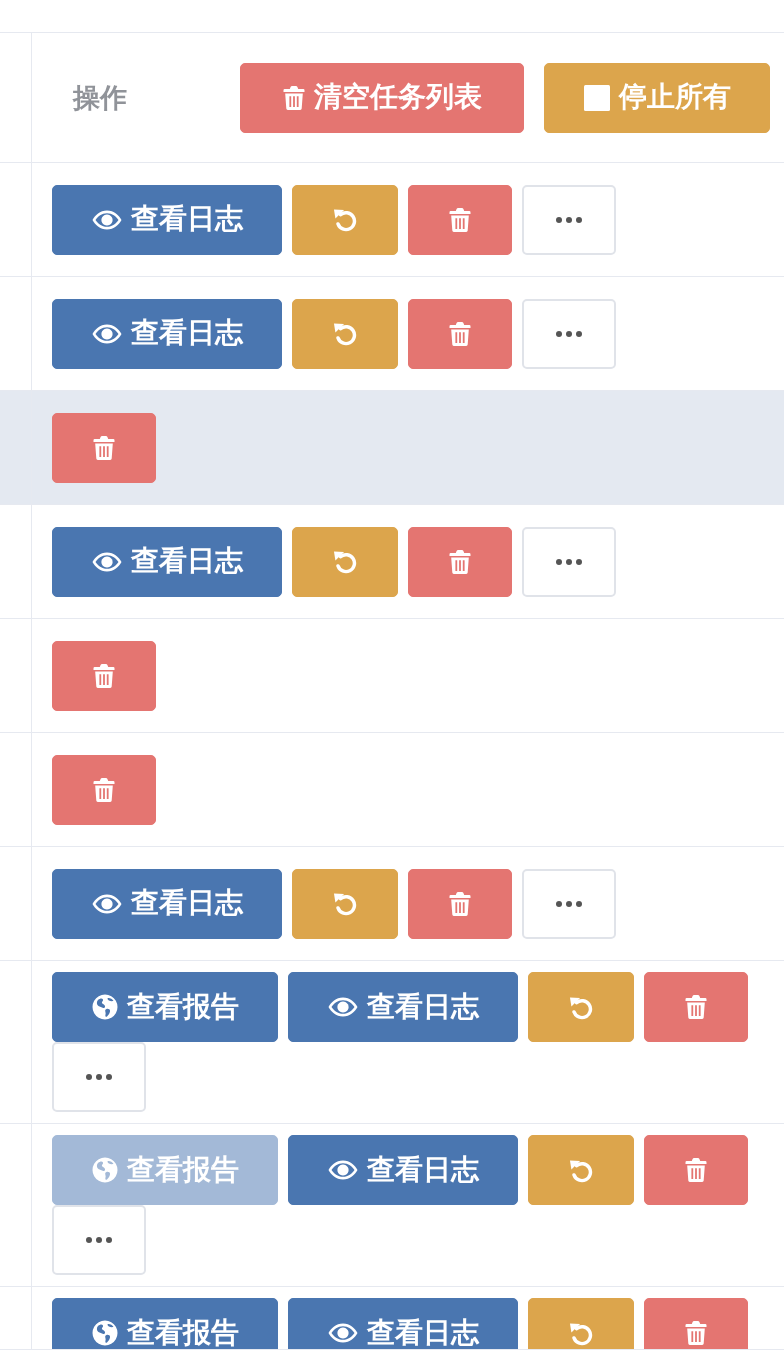  I want to click on clear-list-button: 清空任务列表, so click(382, 97).